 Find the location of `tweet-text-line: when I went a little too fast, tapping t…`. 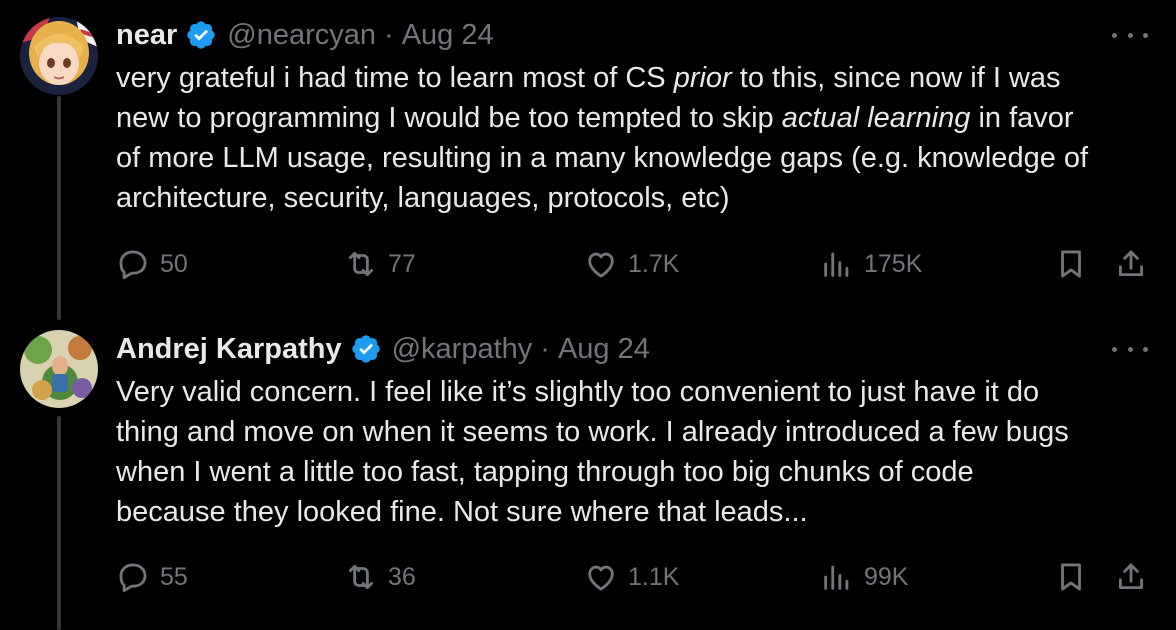

tweet-text-line: when I went a little too fast, tapping t… is located at coordinates (545, 472).